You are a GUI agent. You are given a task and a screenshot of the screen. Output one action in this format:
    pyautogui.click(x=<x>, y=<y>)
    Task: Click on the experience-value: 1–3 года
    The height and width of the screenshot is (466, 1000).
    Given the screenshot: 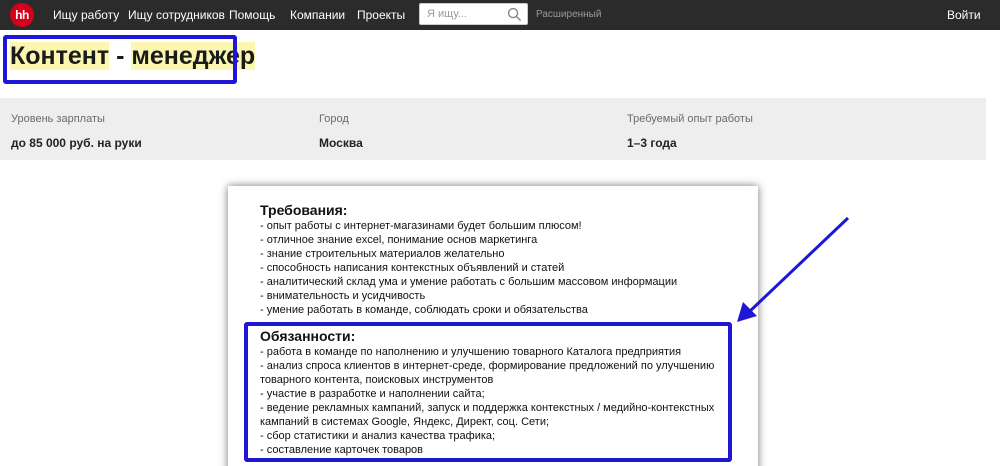 What is the action you would take?
    pyautogui.click(x=652, y=143)
    